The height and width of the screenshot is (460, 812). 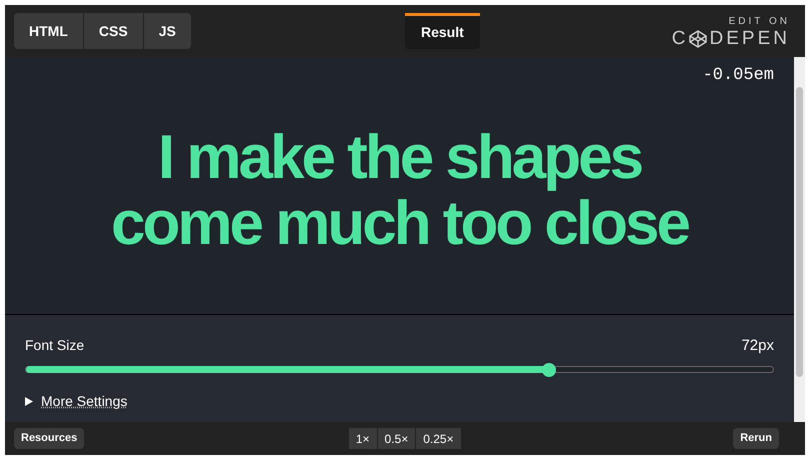 I want to click on triangle-icon, so click(x=29, y=401).